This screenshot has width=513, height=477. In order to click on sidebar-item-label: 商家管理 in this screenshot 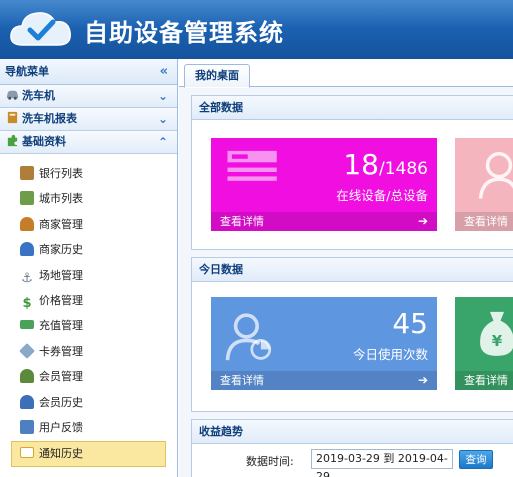, I will do `click(61, 224)`.